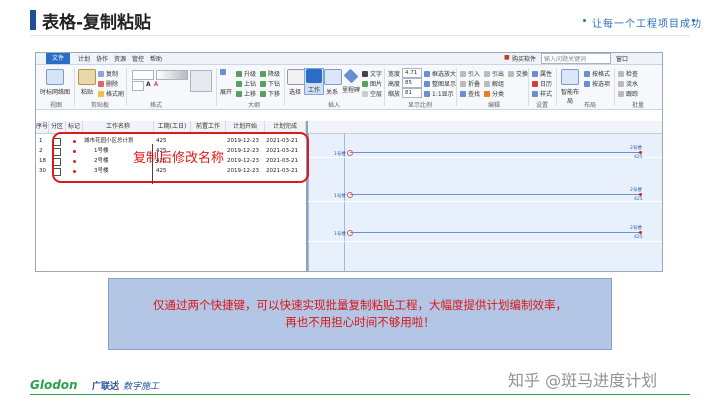  What do you see at coordinates (470, 93) in the screenshot?
I see `find-button: 查找` at bounding box center [470, 93].